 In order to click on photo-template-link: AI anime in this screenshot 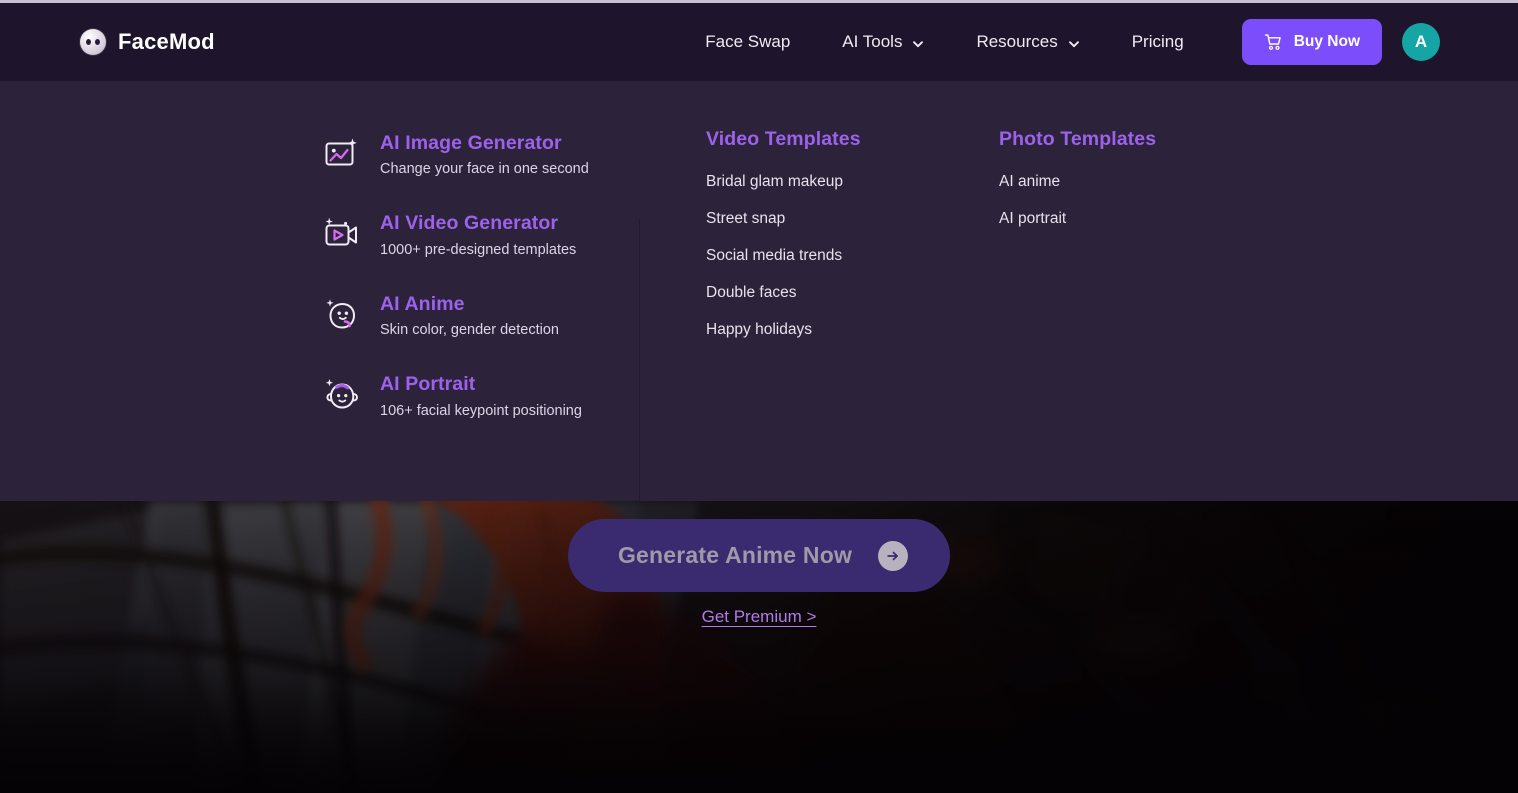, I will do `click(1077, 182)`.